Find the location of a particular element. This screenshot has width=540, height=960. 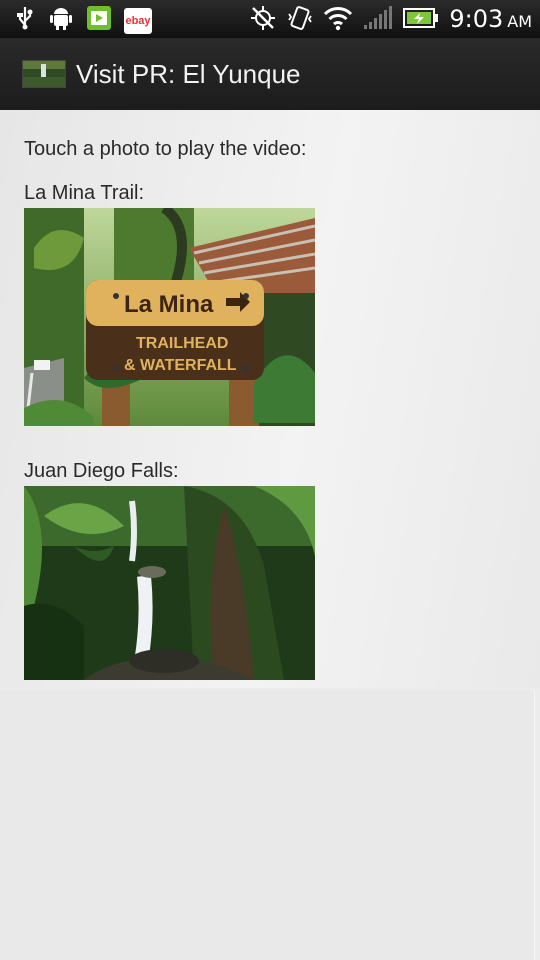

usb-icon is located at coordinates (25, 20).